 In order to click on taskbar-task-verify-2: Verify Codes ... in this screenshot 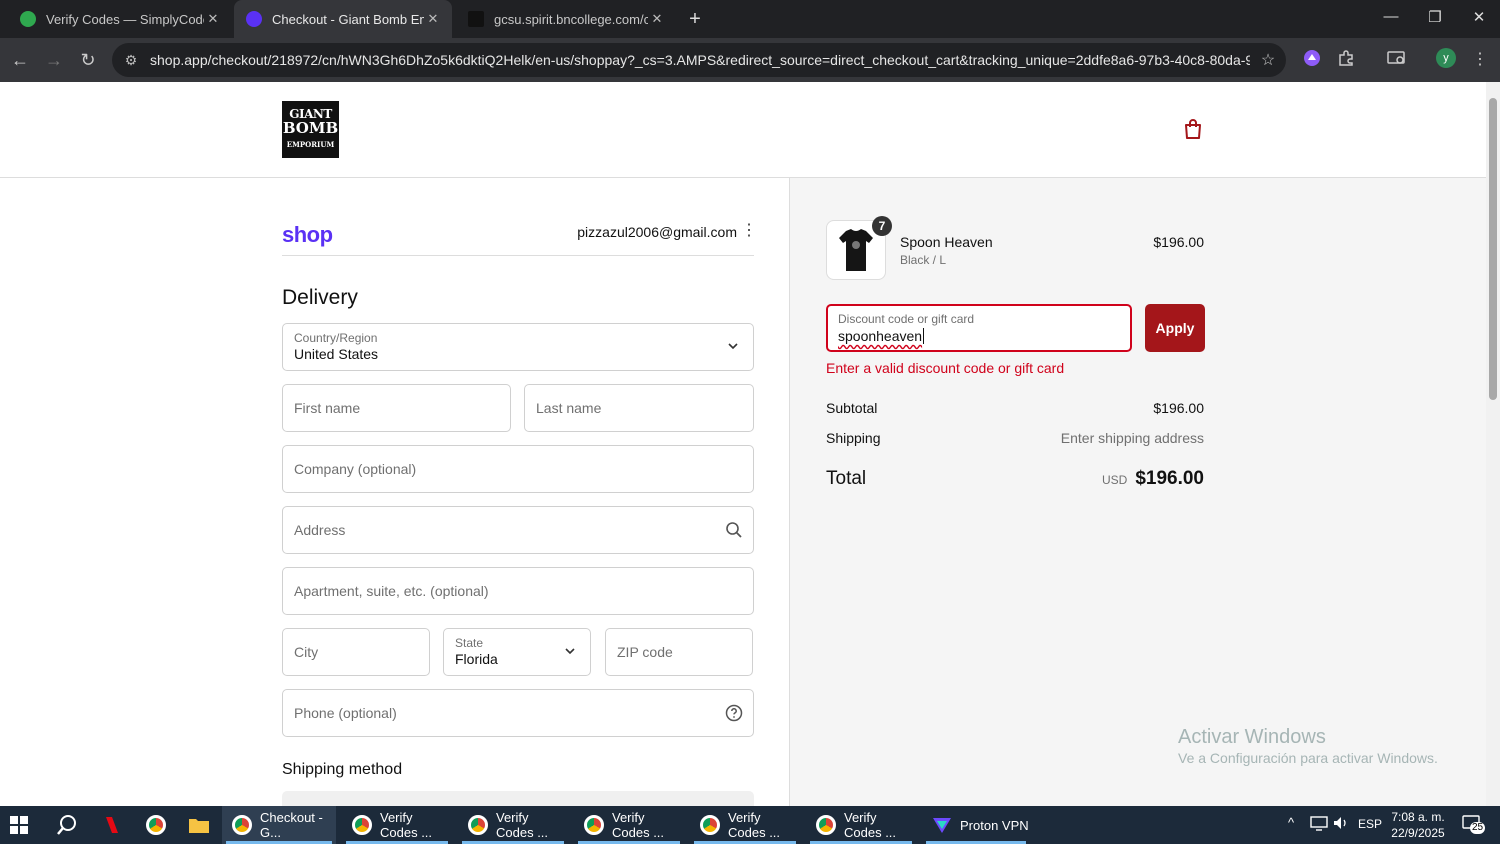, I will do `click(513, 825)`.